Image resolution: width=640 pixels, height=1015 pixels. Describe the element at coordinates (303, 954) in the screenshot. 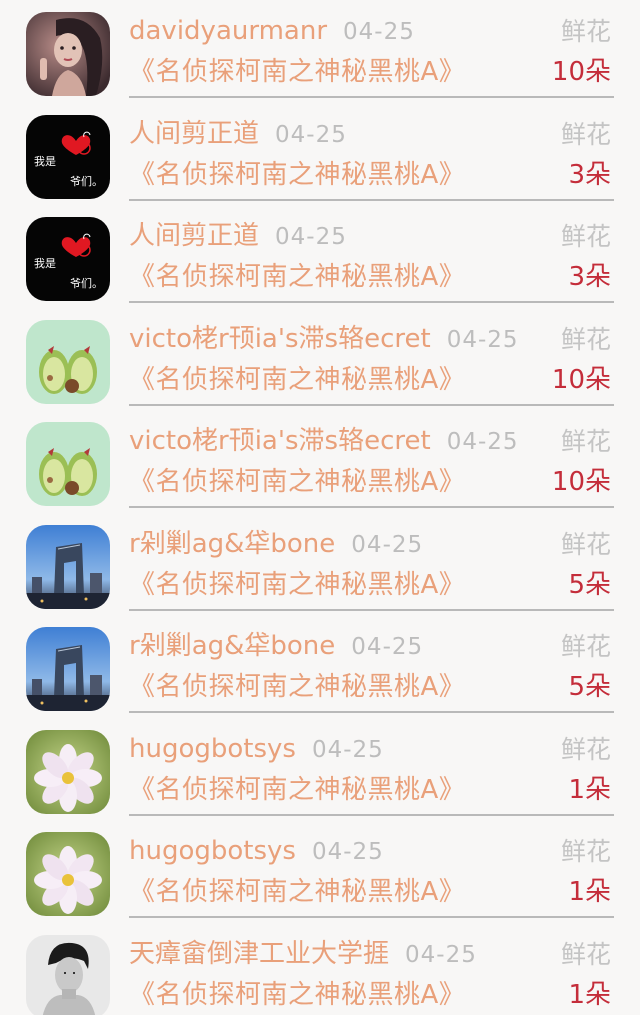

I see `sender-name: 天瘴畲倒津工业大学捱 04-25` at that location.